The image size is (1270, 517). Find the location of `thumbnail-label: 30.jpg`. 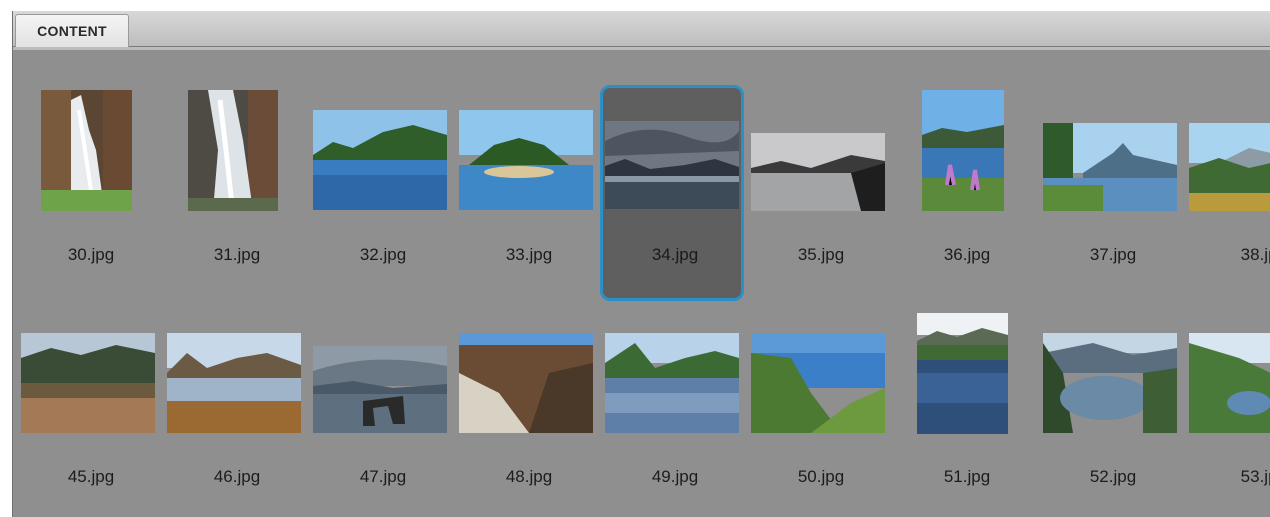

thumbnail-label: 30.jpg is located at coordinates (91, 254).